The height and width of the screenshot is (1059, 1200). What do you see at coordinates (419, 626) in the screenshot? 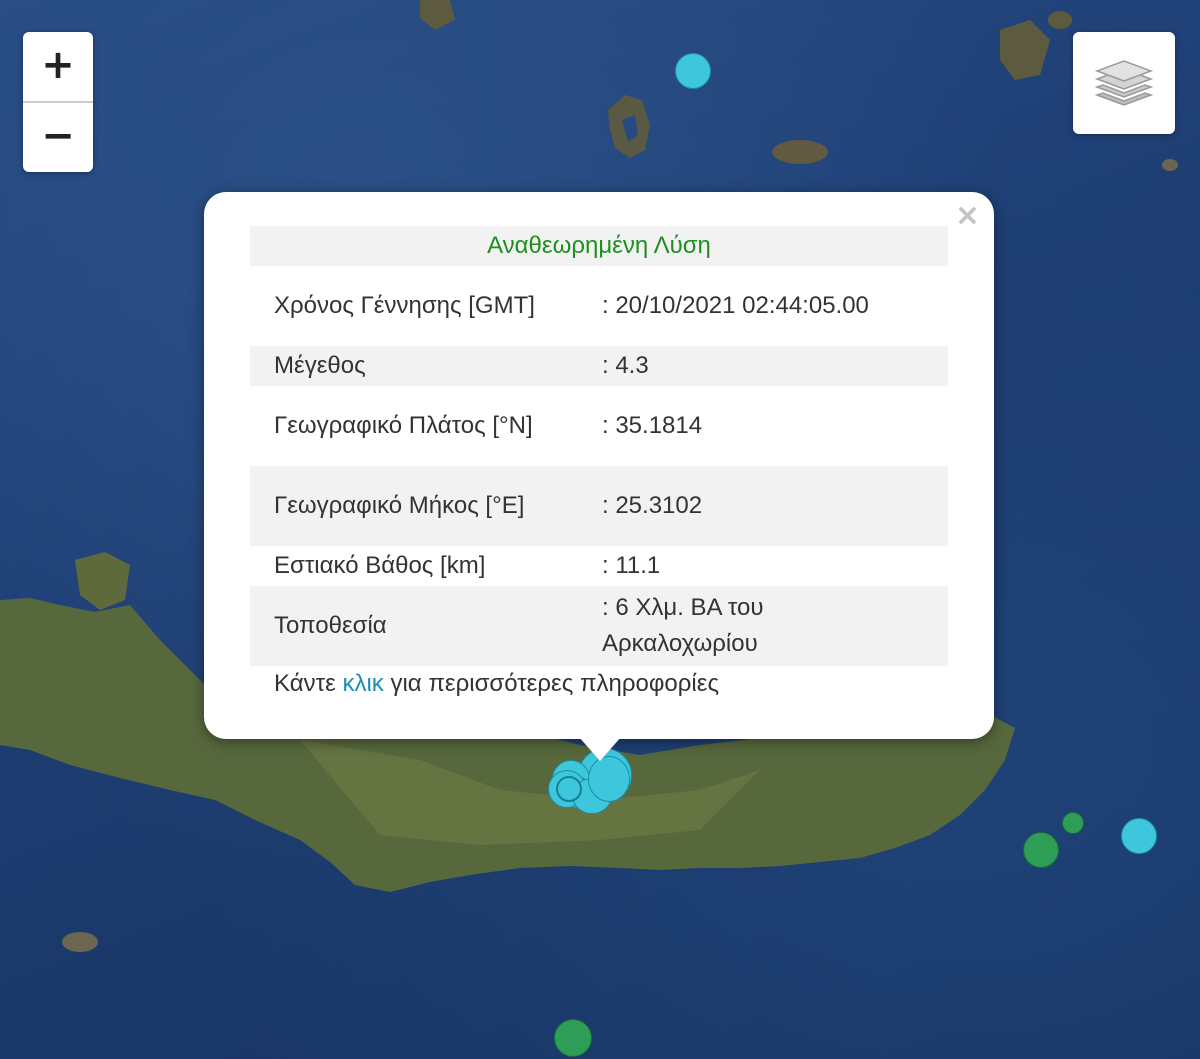
I see `info-label: Τοποθεσία` at bounding box center [419, 626].